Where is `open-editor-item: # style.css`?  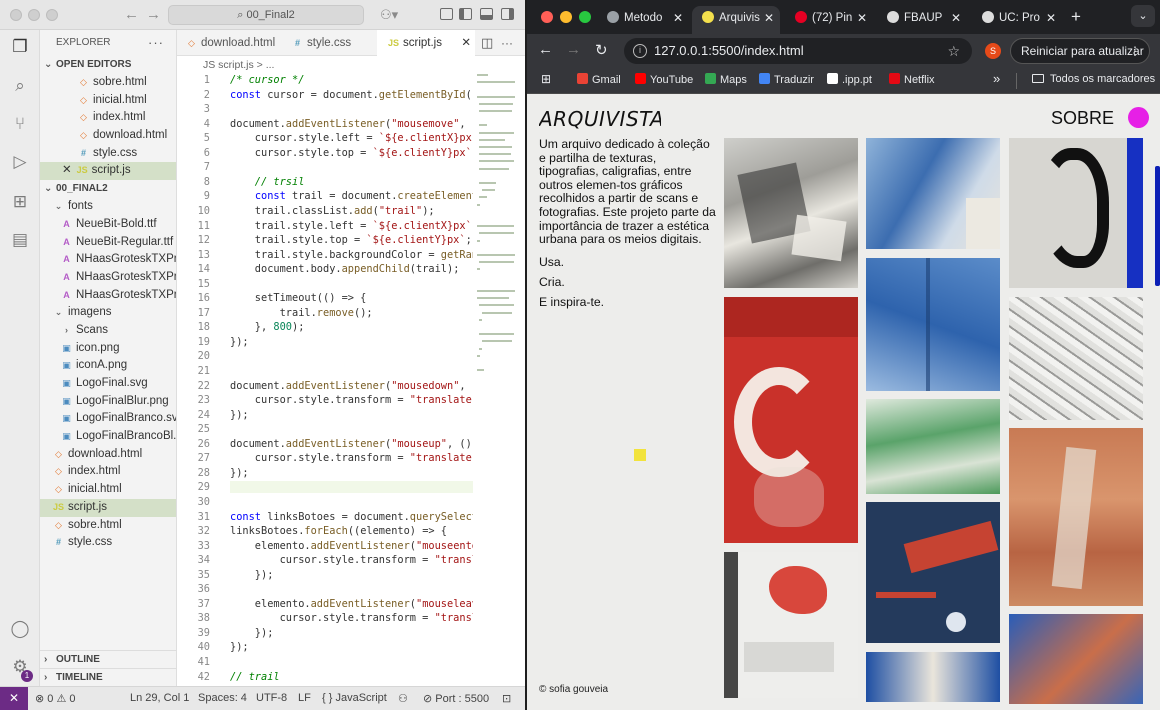 open-editor-item: # style.css is located at coordinates (108, 154).